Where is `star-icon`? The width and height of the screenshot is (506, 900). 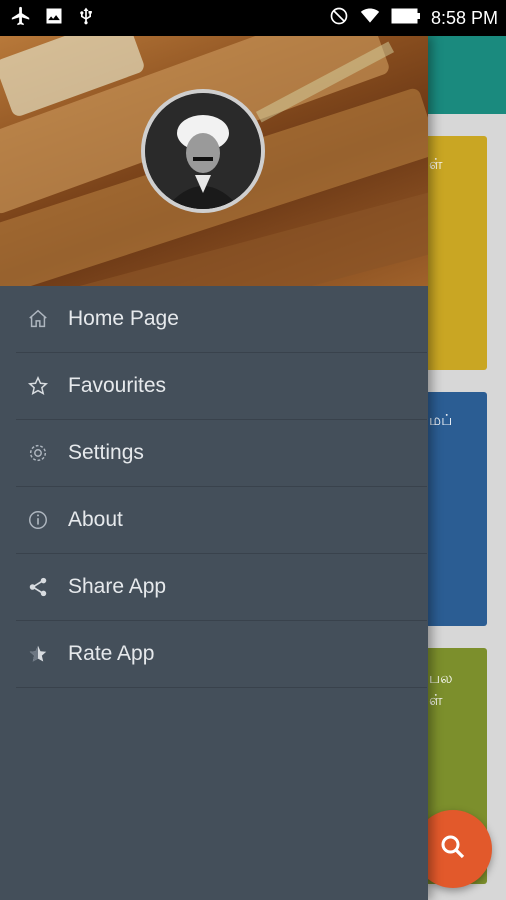 star-icon is located at coordinates (38, 386).